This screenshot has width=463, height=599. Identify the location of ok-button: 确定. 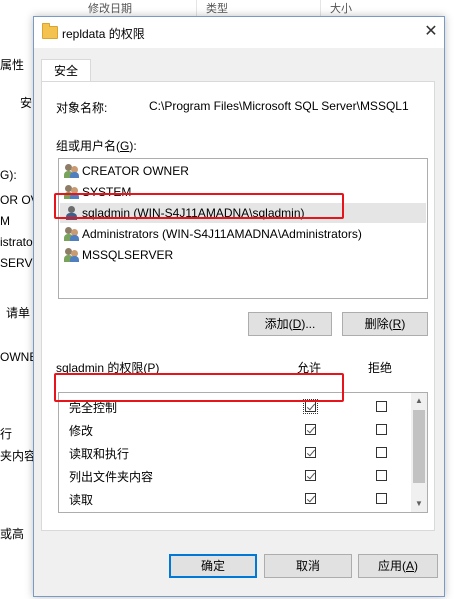
(213, 566).